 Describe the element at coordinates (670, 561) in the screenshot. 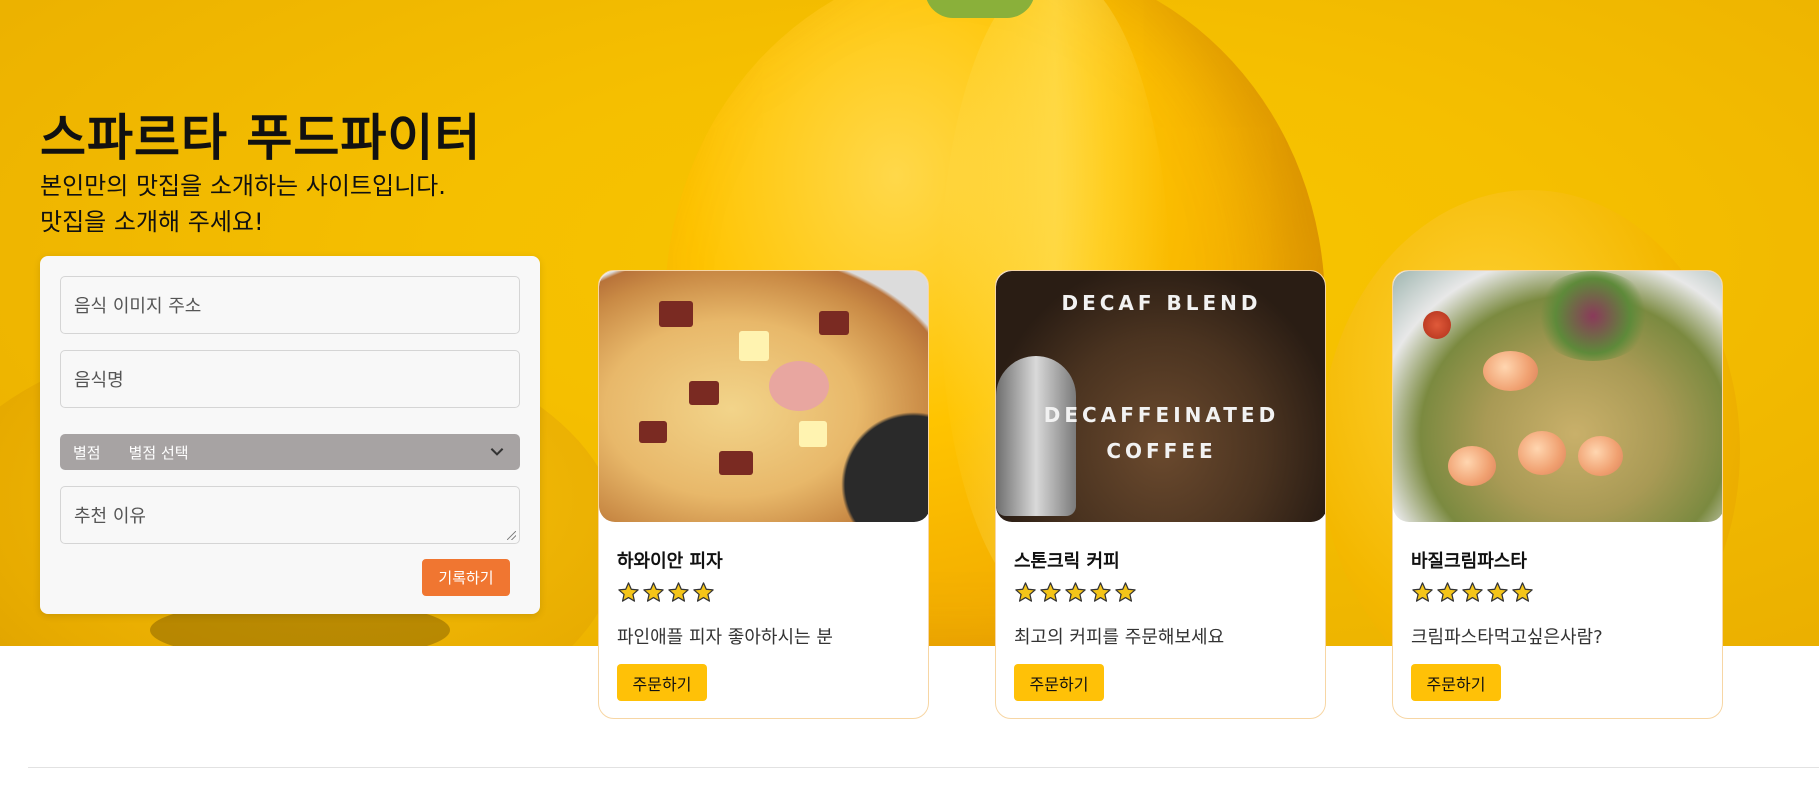

I see `card-title: 하와이안 피자` at that location.